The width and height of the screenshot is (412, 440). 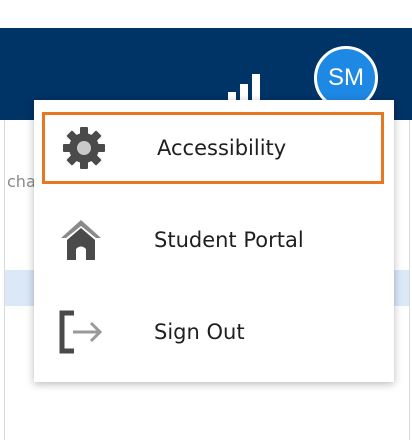 I want to click on menu-item-sign-out: Sign Out, so click(x=213, y=332).